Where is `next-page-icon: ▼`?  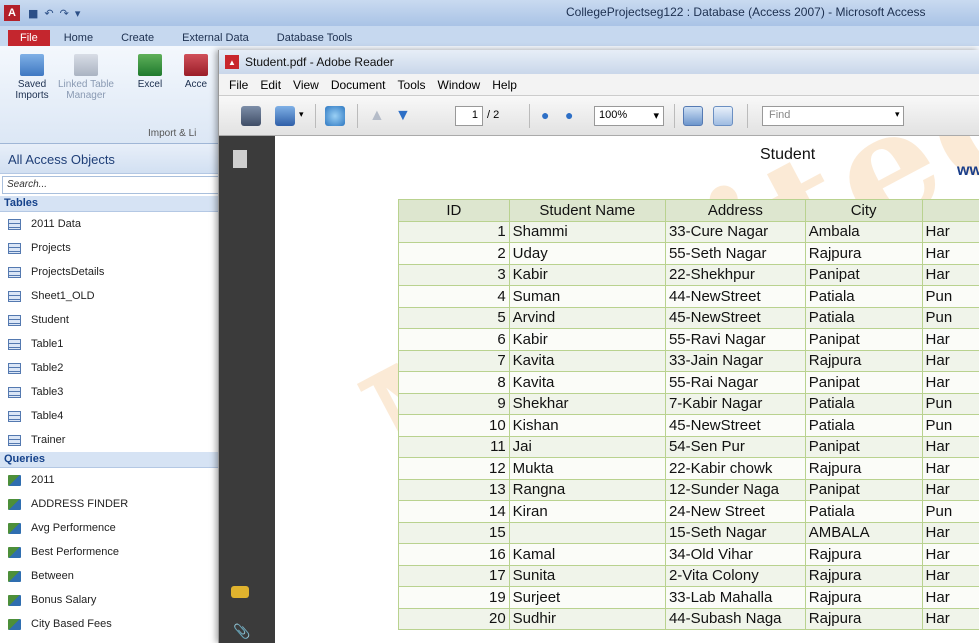
next-page-icon: ▼ is located at coordinates (403, 116).